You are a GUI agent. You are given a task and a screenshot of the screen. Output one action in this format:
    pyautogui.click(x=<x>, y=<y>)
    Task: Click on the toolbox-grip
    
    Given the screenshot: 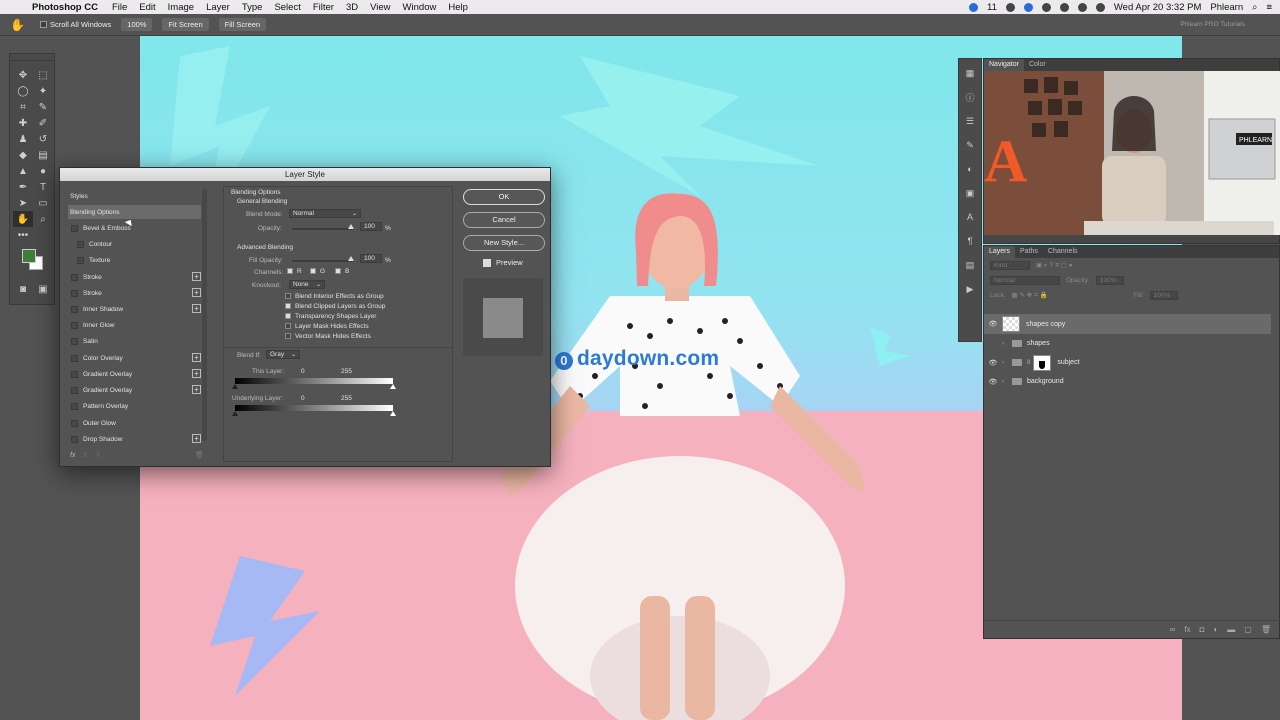 What is the action you would take?
    pyautogui.click(x=32, y=57)
    